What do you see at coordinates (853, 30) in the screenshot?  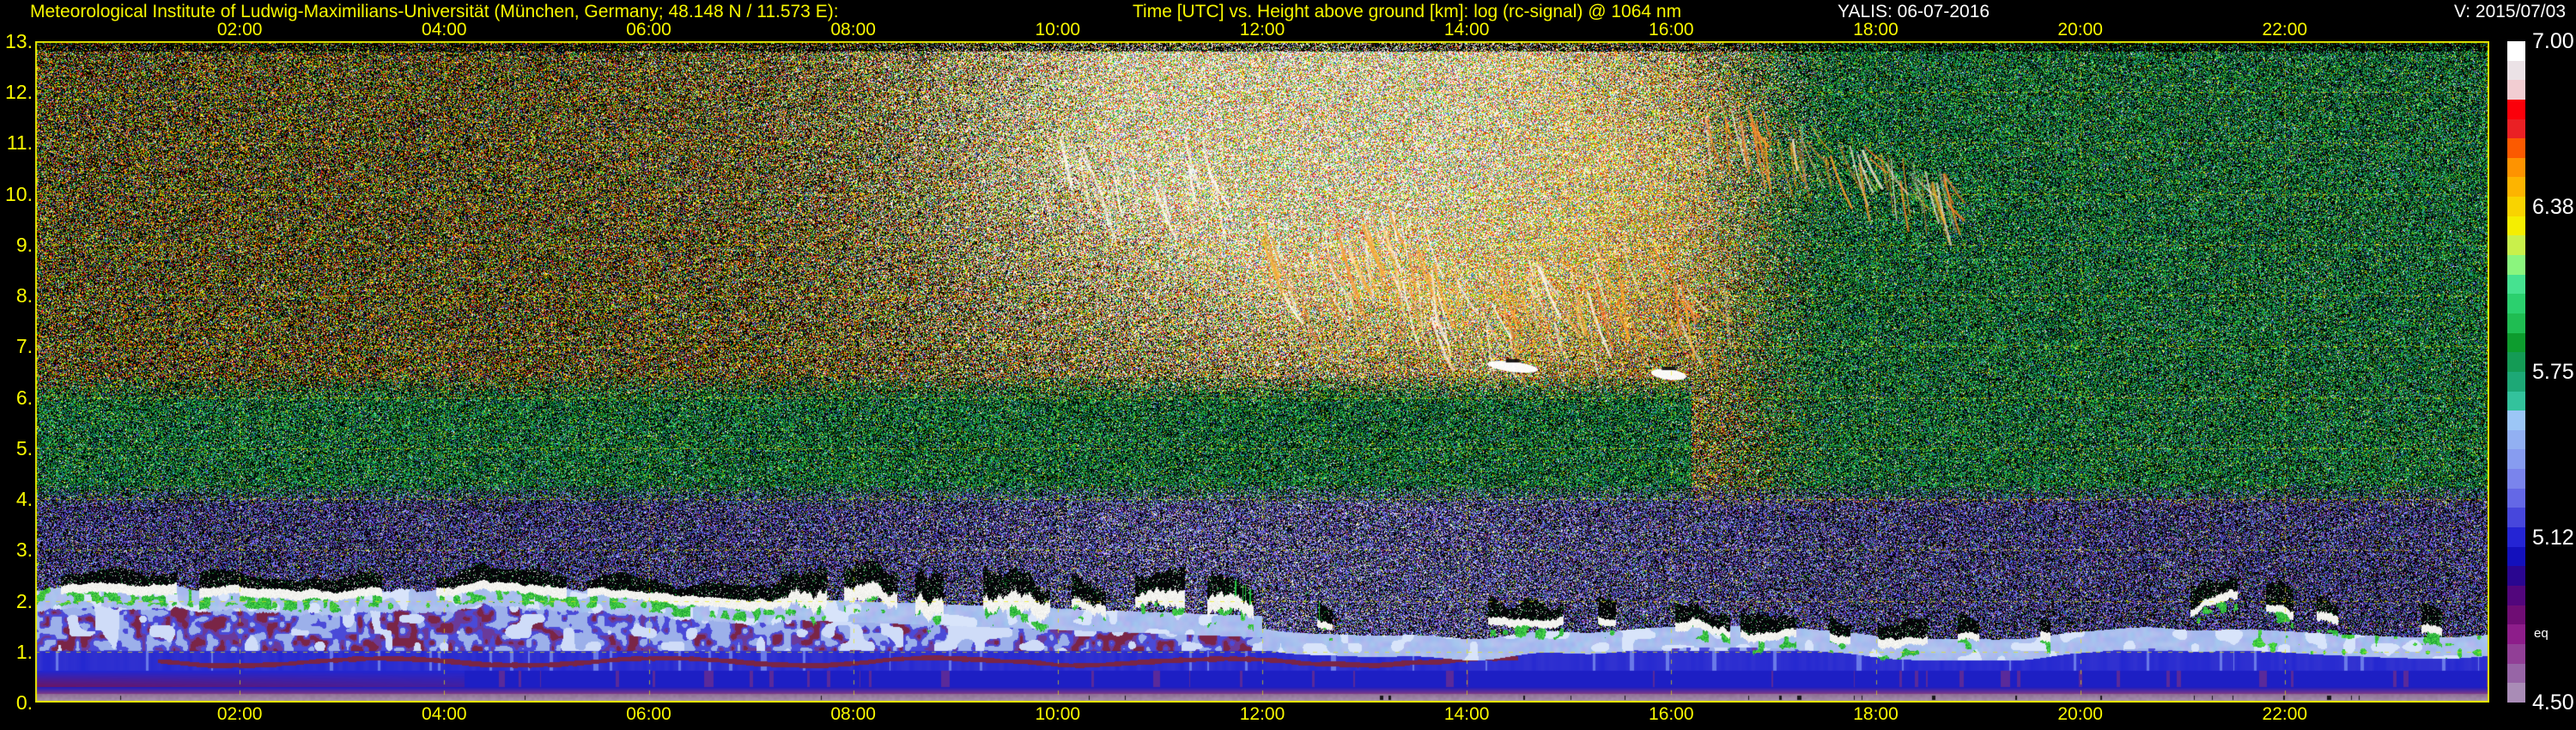 I see `x-tick-label-top: 08:00` at bounding box center [853, 30].